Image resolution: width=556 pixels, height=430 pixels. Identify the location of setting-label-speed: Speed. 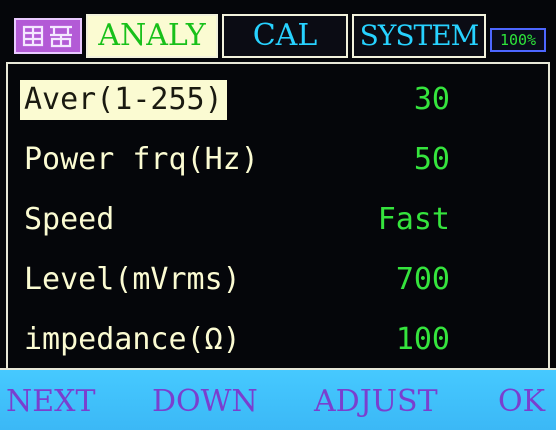
(69, 219).